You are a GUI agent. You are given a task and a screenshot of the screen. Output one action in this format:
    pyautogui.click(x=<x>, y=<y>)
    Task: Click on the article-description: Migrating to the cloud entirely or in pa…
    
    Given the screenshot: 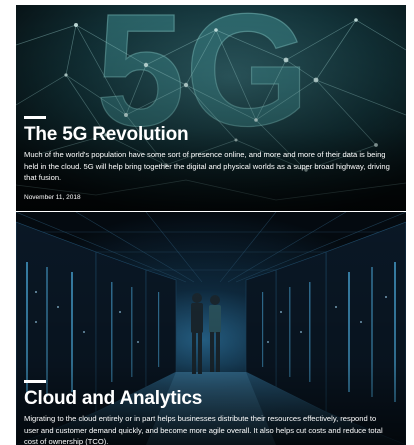 What is the action you would take?
    pyautogui.click(x=203, y=429)
    